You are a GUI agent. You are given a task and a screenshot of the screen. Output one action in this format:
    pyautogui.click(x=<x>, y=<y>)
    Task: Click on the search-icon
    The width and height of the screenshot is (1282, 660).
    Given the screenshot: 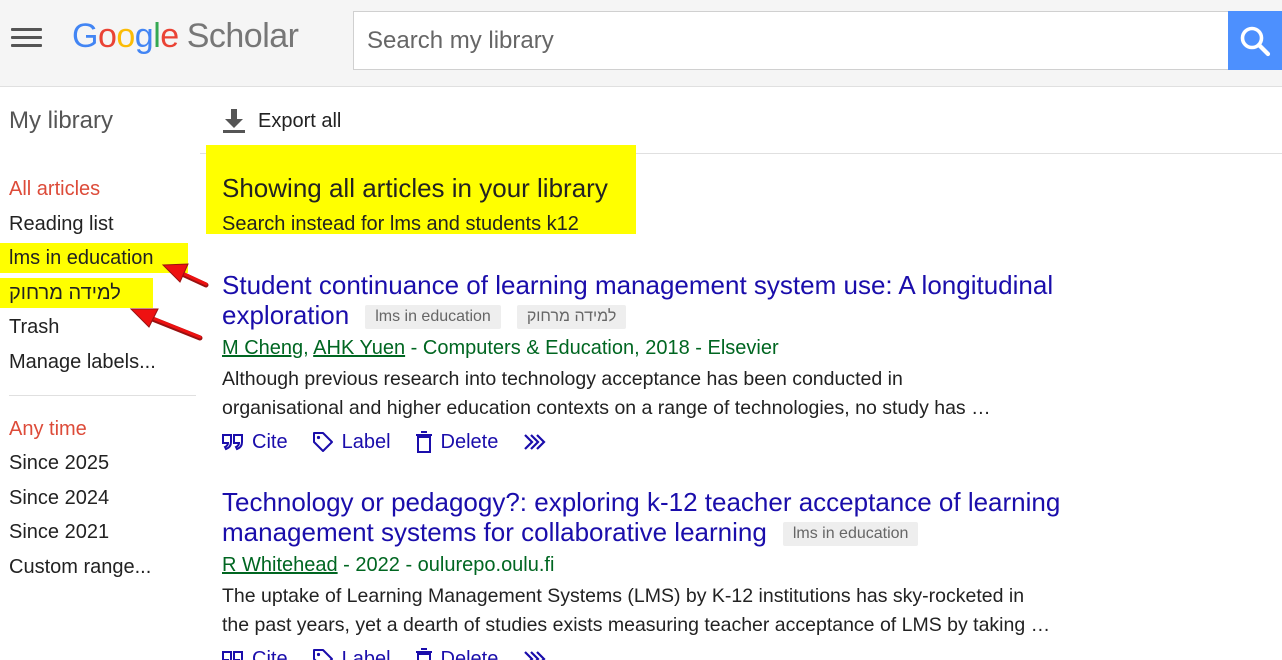 What is the action you would take?
    pyautogui.click(x=1255, y=41)
    